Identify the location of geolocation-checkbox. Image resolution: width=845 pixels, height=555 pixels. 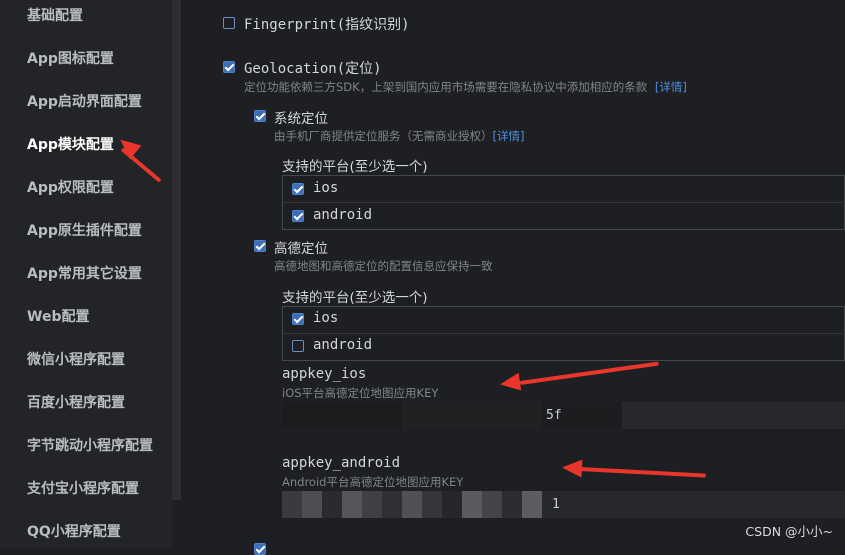
(229, 67).